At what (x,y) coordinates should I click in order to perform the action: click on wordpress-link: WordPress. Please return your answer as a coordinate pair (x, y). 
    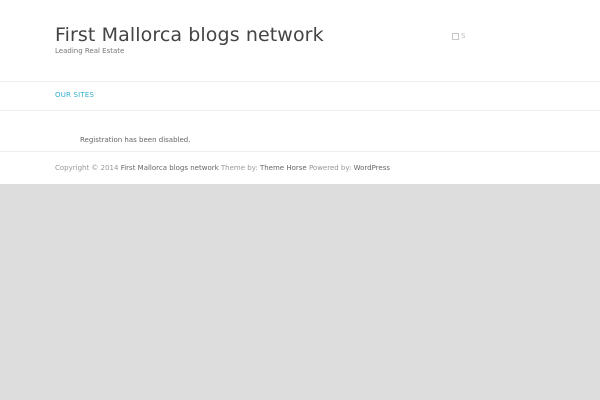
    Looking at the image, I should click on (372, 168).